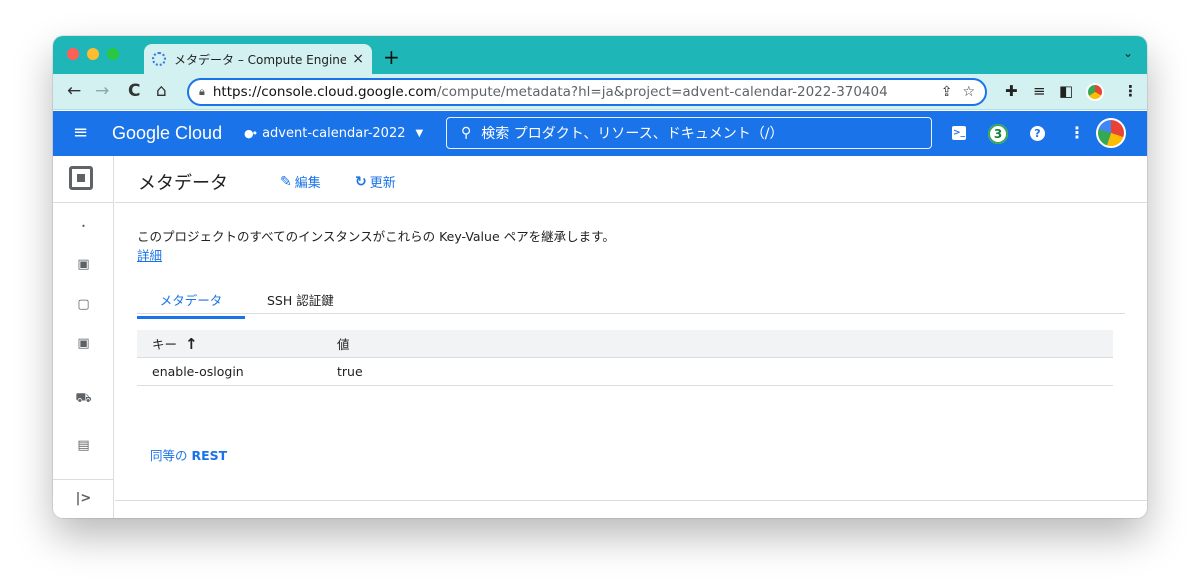 The height and width of the screenshot is (588, 1200). I want to click on page-title: メタデータ, so click(183, 183).